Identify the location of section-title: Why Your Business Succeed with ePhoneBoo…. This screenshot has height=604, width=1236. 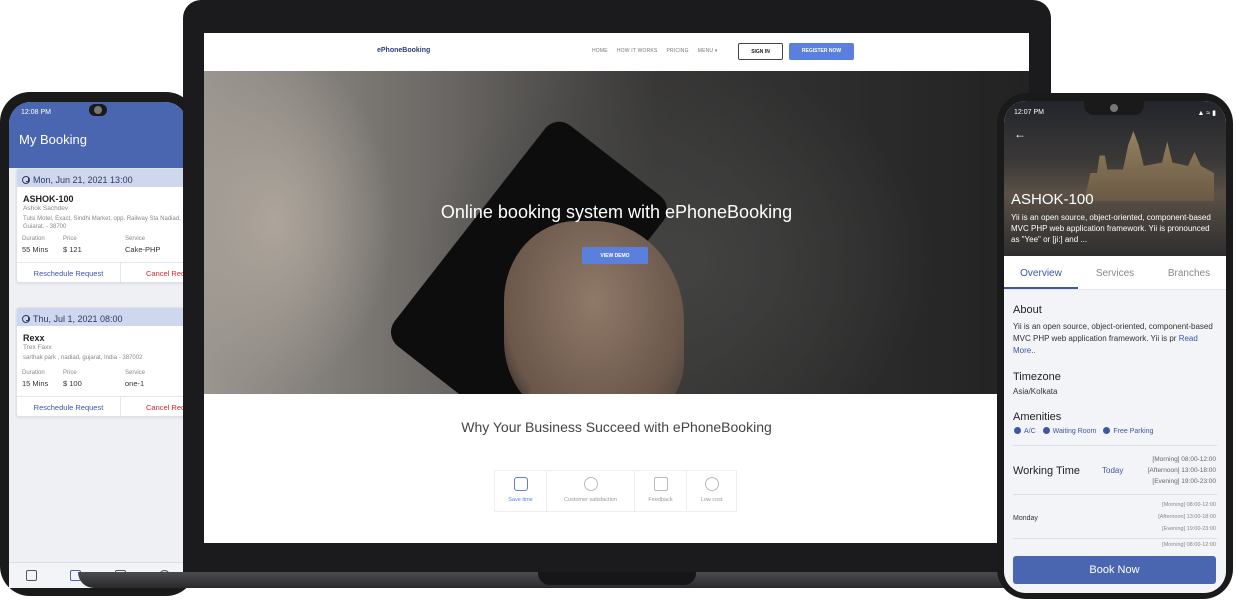
(616, 427).